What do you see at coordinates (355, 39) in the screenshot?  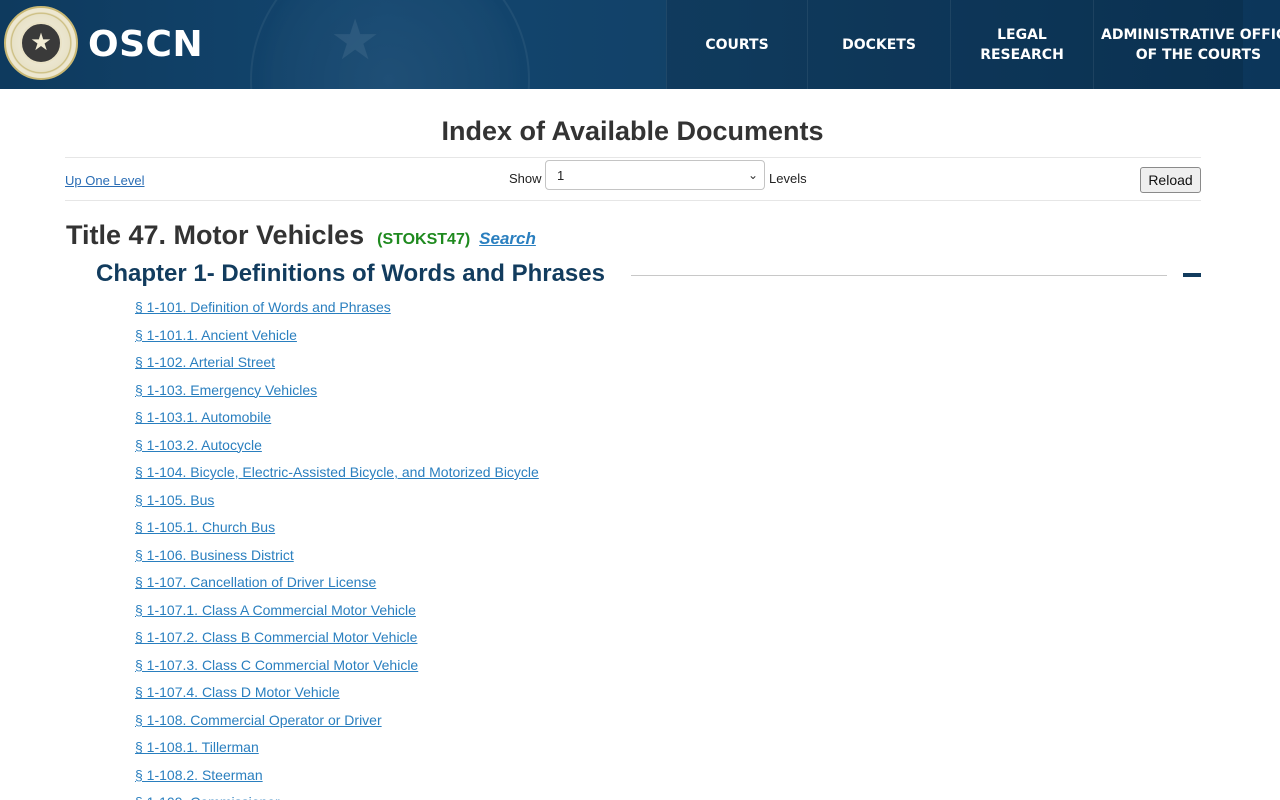 I see `header-background-star-icon: ★` at bounding box center [355, 39].